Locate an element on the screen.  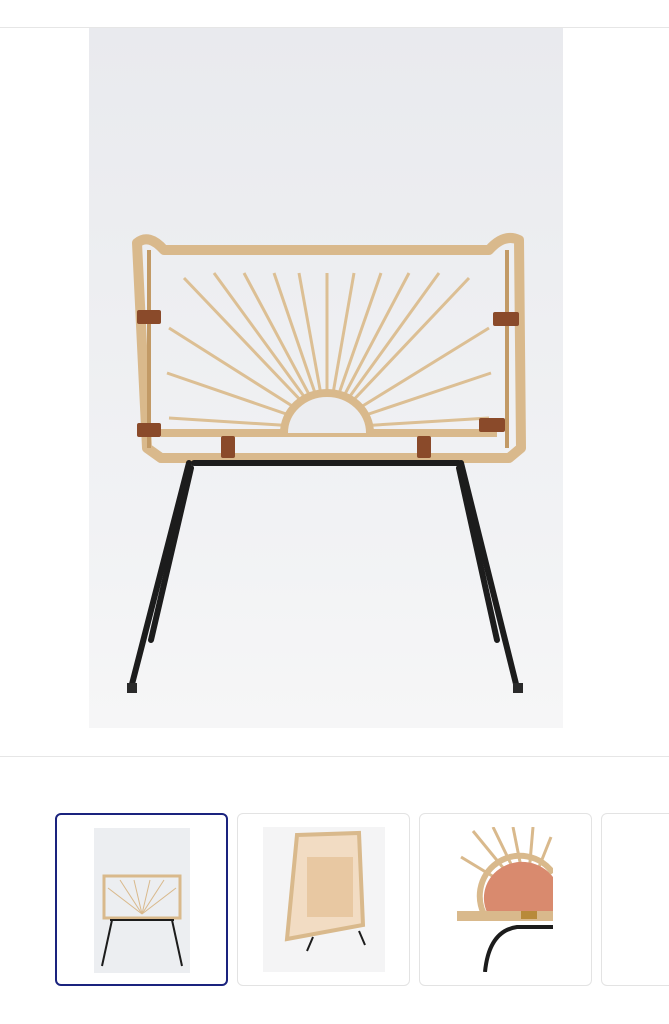
thumbnail-image-sunburst-detail is located at coordinates (505, 899).